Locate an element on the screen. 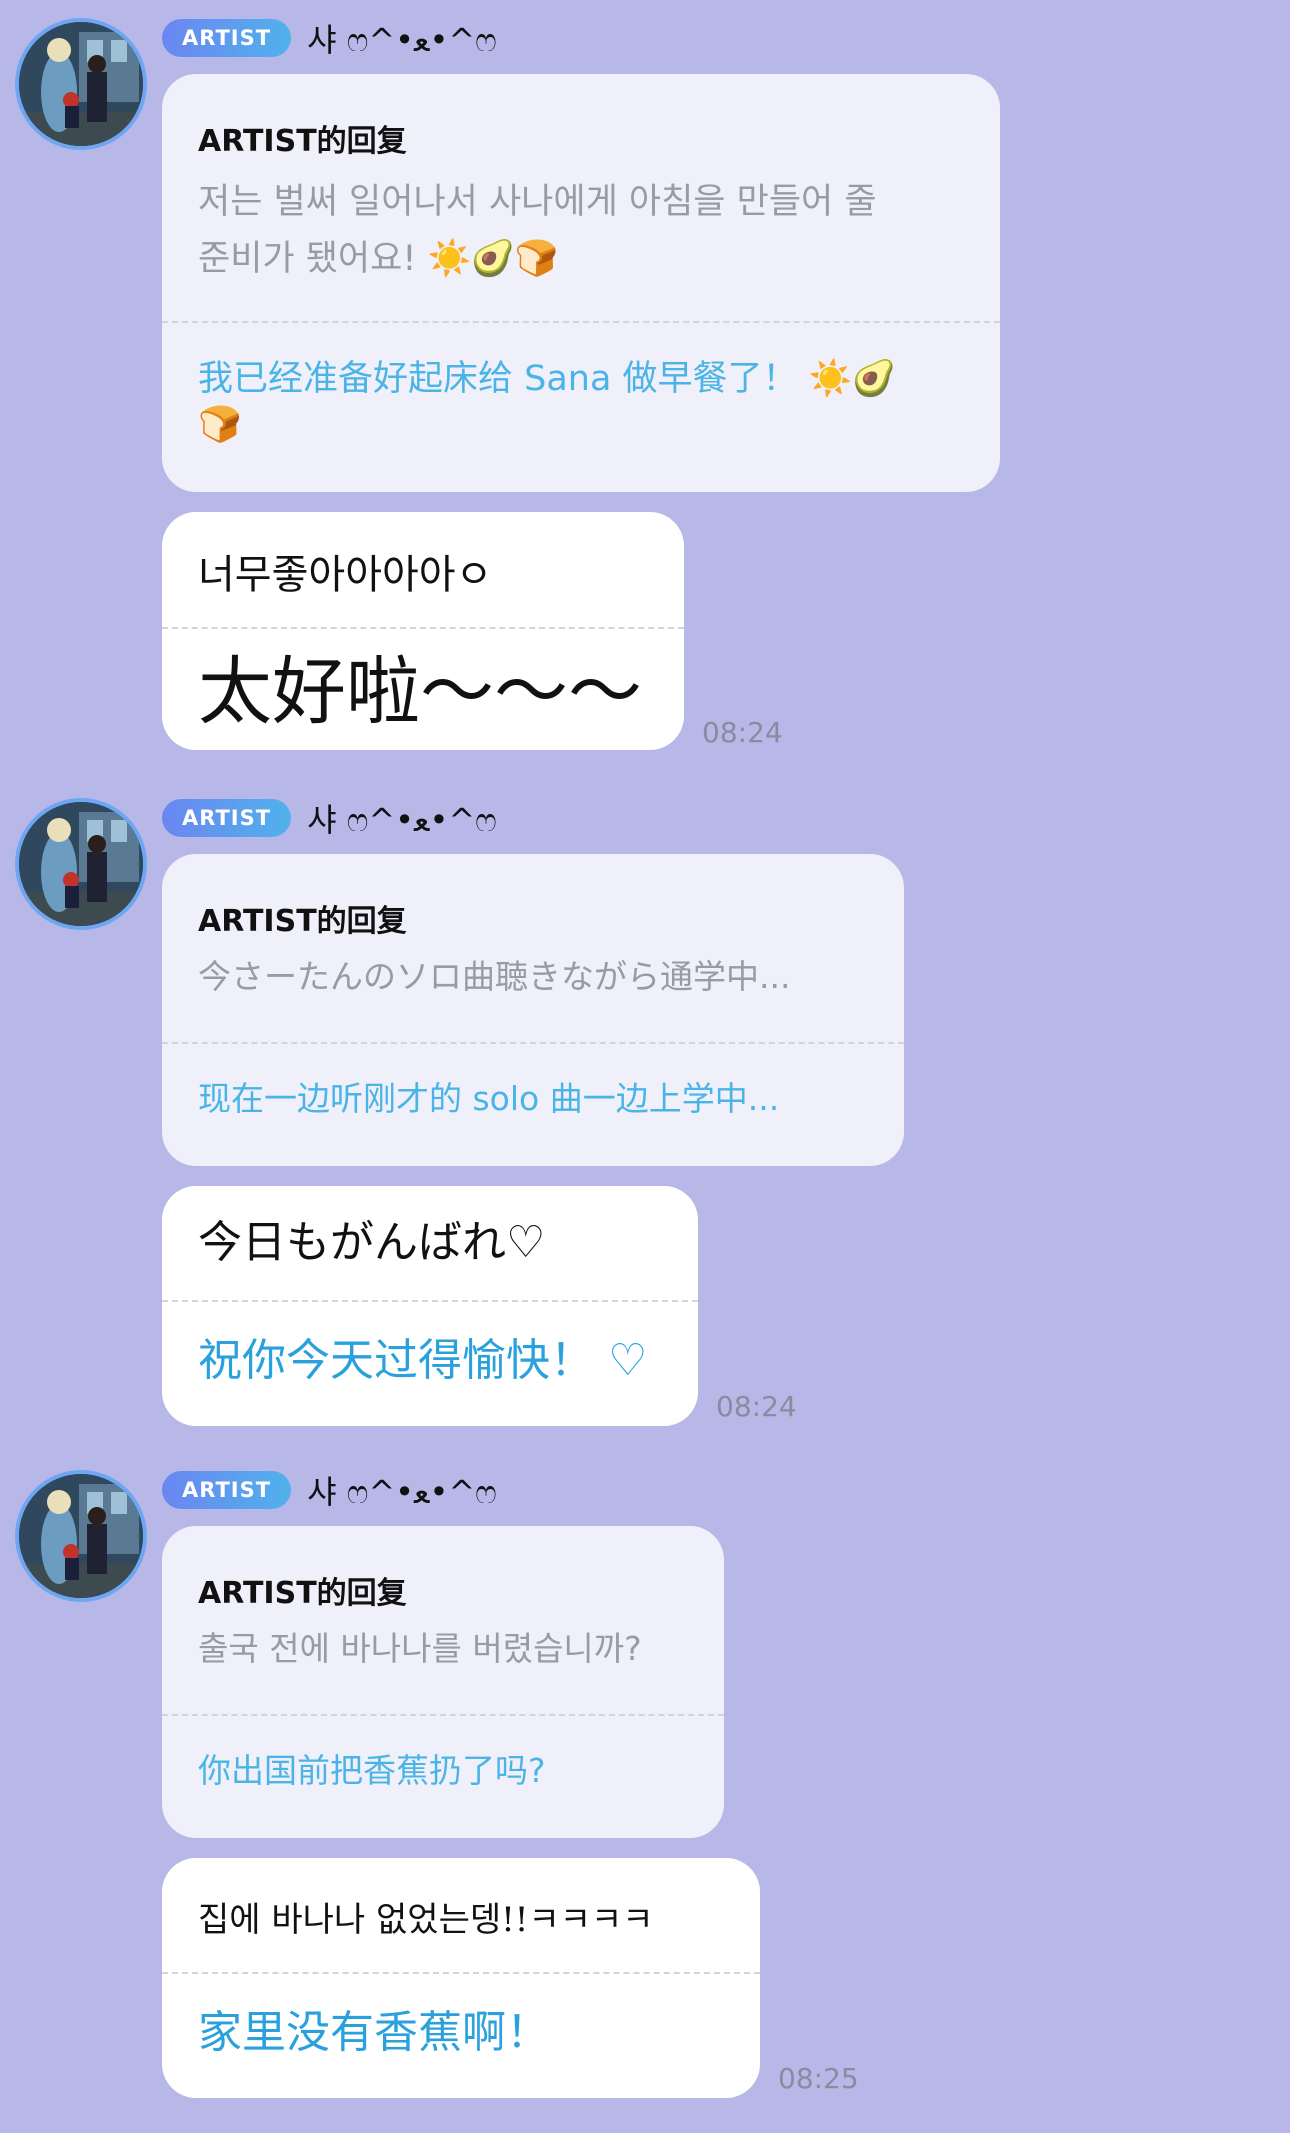  translation-text: 你出国前把香蕉扔了吗? is located at coordinates (372, 1770).